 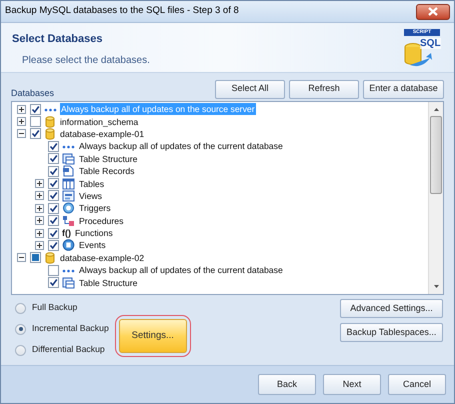 What do you see at coordinates (68, 349) in the screenshot?
I see `radio-label: Differential Backup` at bounding box center [68, 349].